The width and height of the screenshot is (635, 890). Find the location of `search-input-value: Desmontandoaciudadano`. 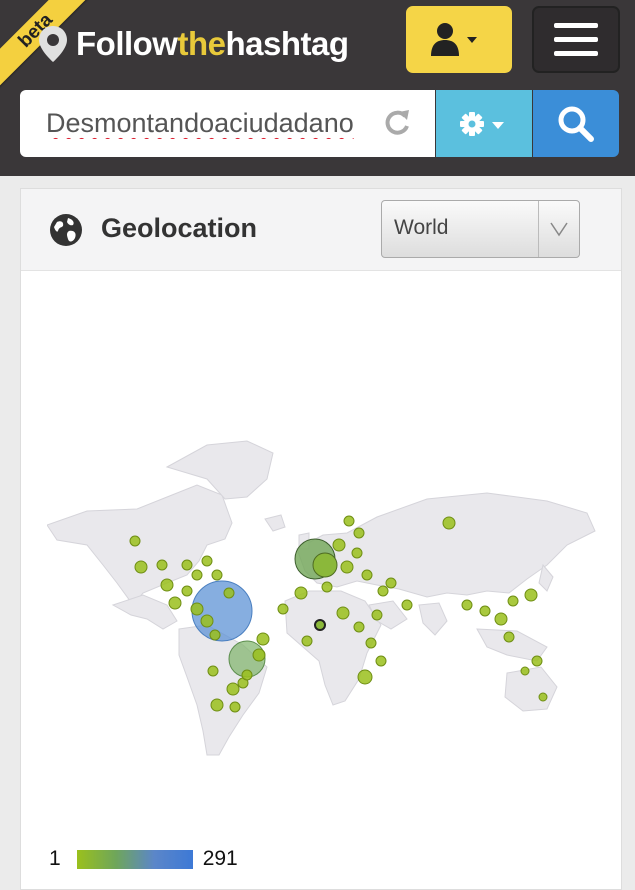

search-input-value: Desmontandoaciudadano is located at coordinates (200, 123).